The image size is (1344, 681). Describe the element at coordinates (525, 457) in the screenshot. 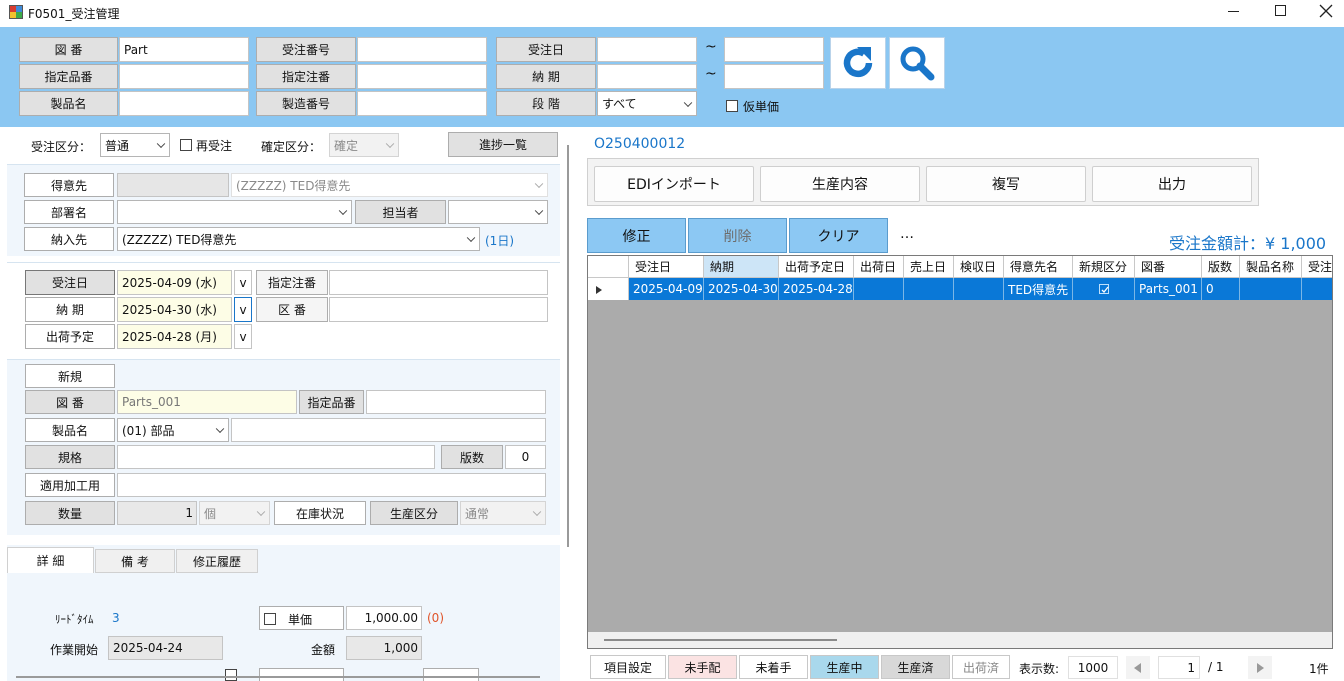

I see `hansu-input: 0` at that location.